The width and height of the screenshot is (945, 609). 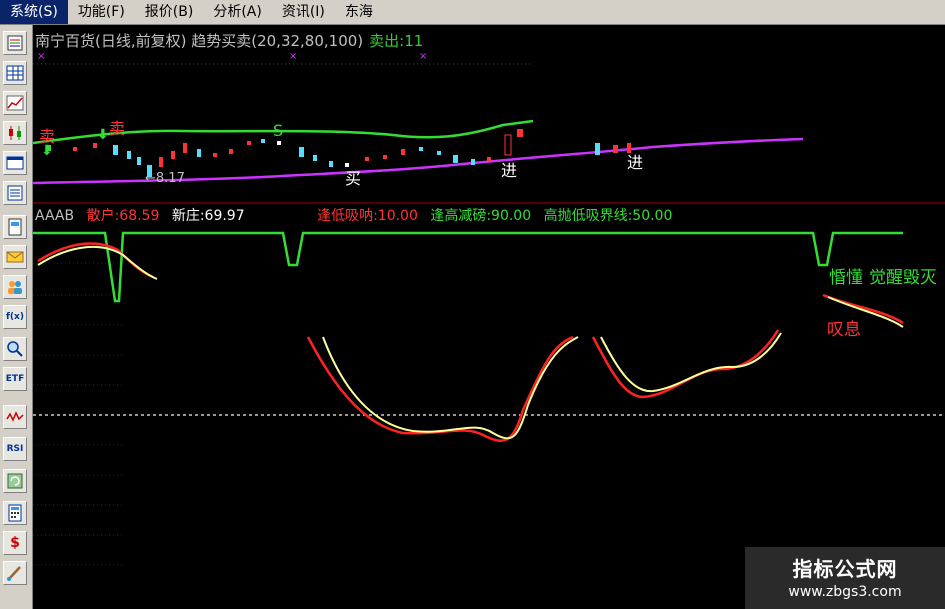 I want to click on left-toolbar: f(x) ETF RSI $, so click(x=16, y=317).